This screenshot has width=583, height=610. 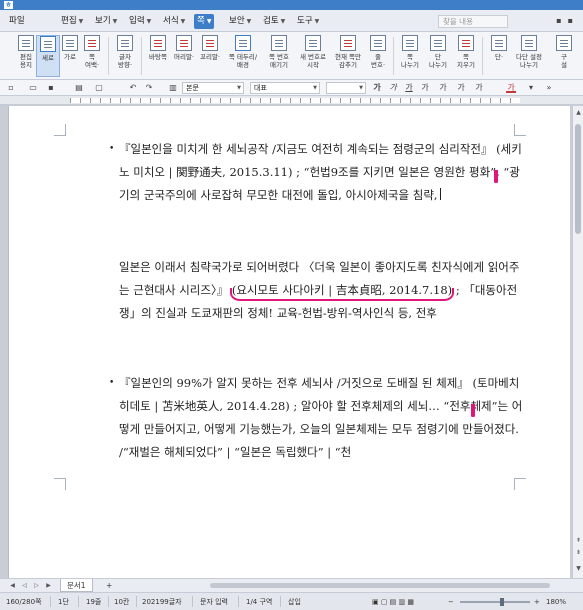 What do you see at coordinates (578, 112) in the screenshot?
I see `scroll-up-icon: ▲` at bounding box center [578, 112].